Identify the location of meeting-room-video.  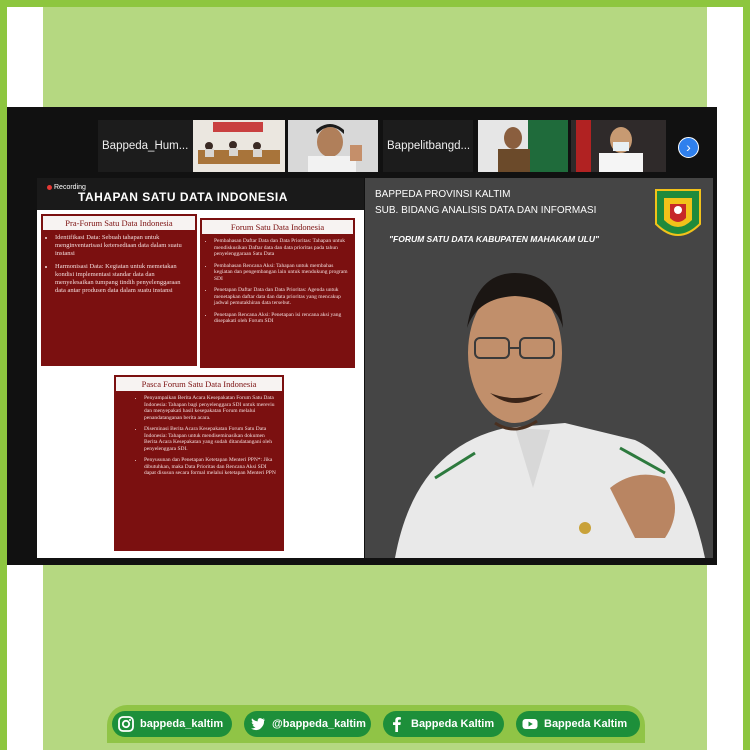
(239, 146).